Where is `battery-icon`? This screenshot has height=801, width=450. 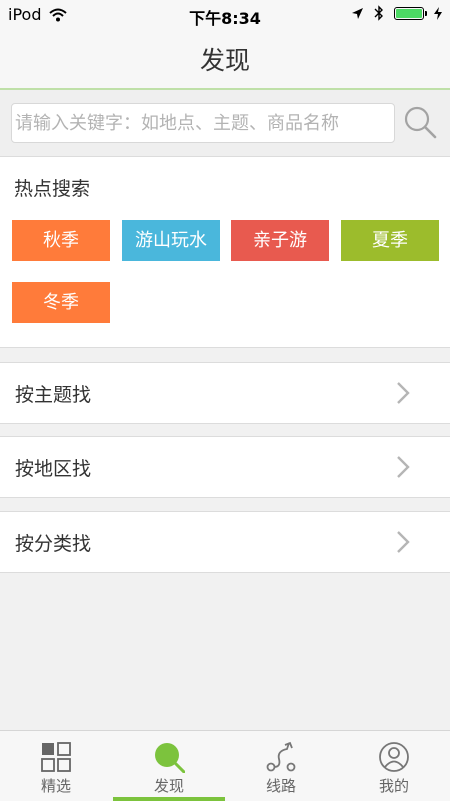 battery-icon is located at coordinates (410, 13).